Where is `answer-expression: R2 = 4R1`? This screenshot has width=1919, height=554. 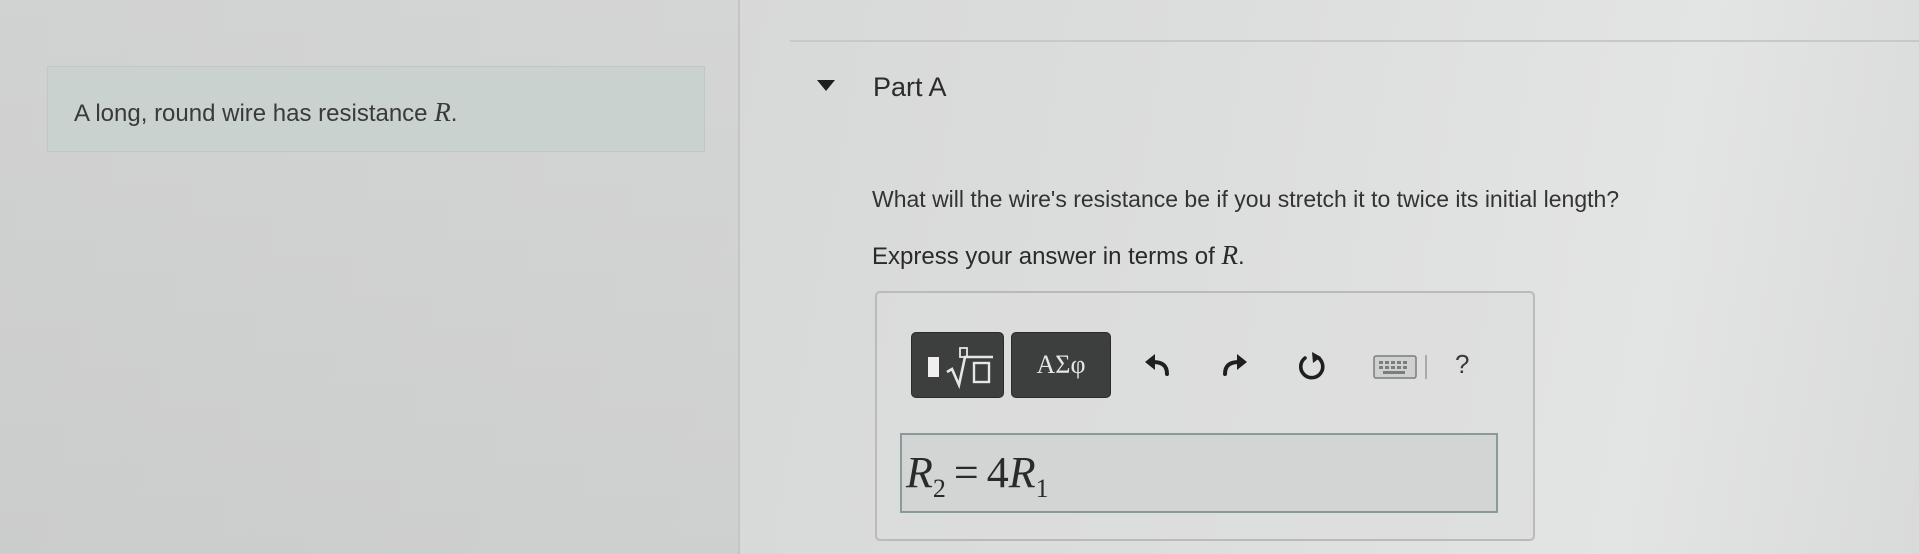 answer-expression: R2 = 4R1 is located at coordinates (977, 475).